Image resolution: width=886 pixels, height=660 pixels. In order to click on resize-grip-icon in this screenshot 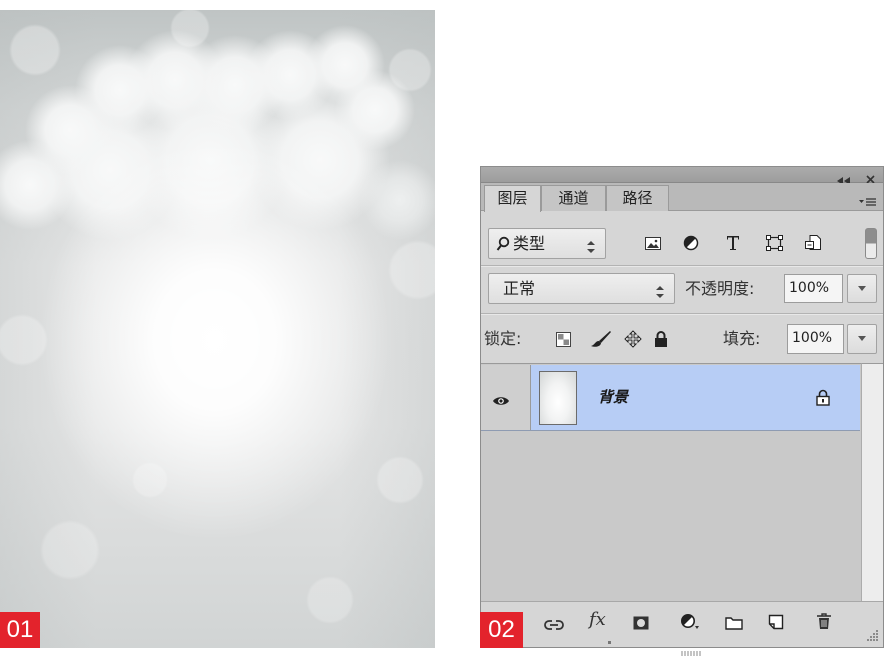, I will do `click(873, 635)`.